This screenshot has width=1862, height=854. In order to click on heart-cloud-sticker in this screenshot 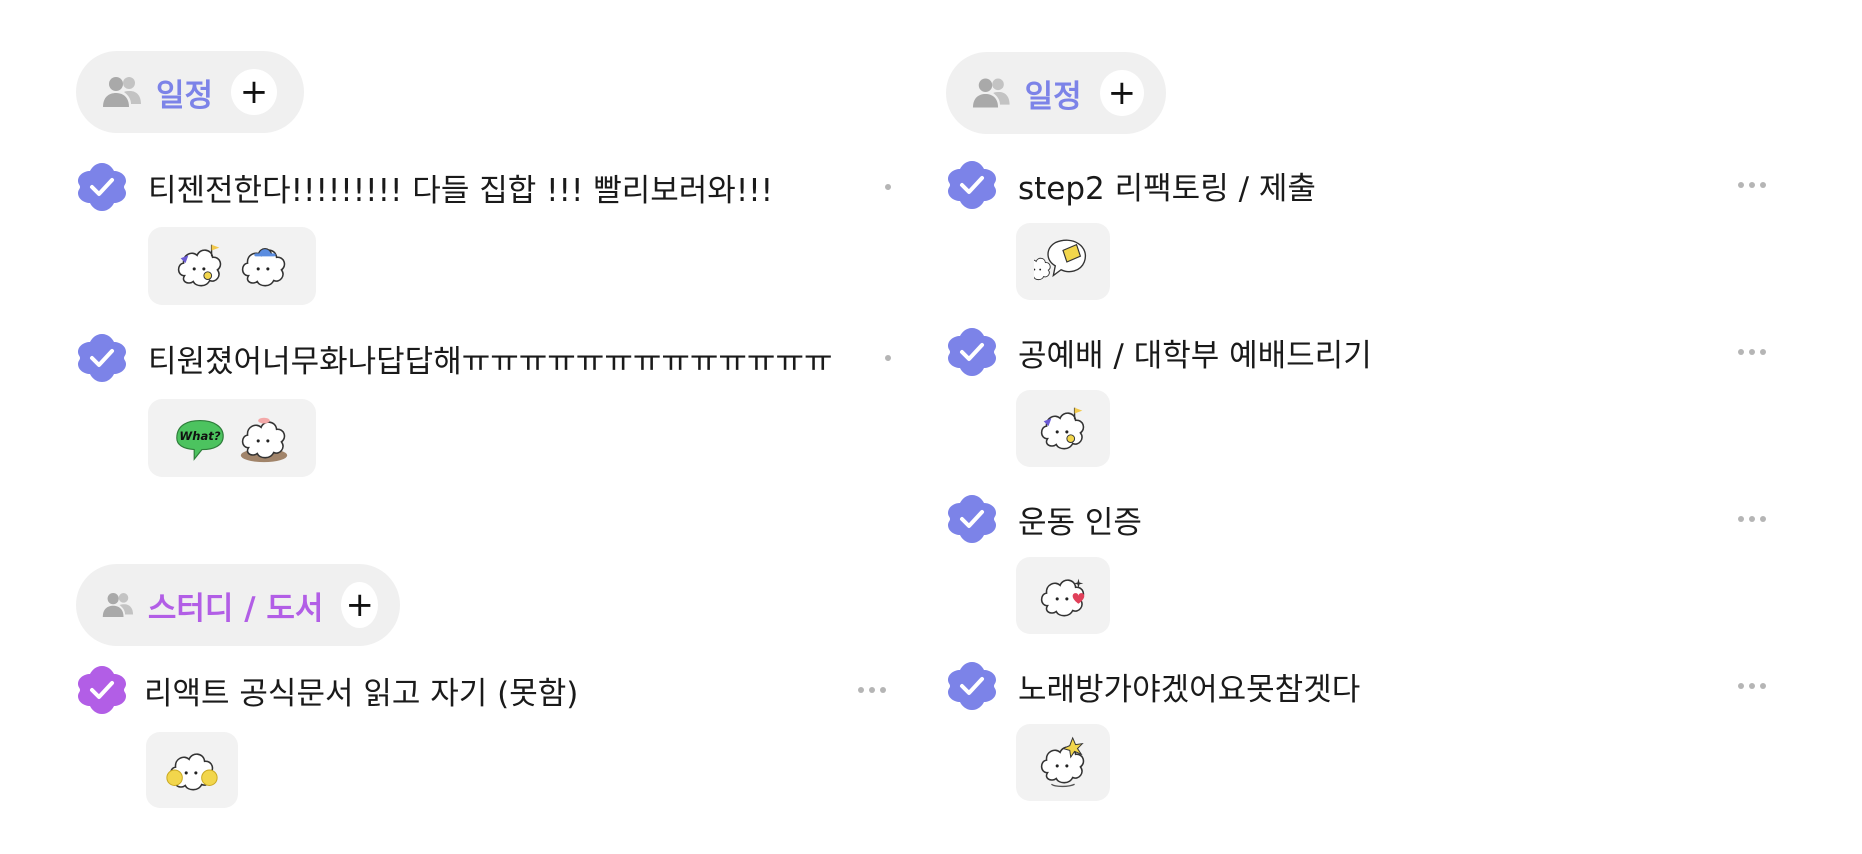, I will do `click(1059, 601)`.